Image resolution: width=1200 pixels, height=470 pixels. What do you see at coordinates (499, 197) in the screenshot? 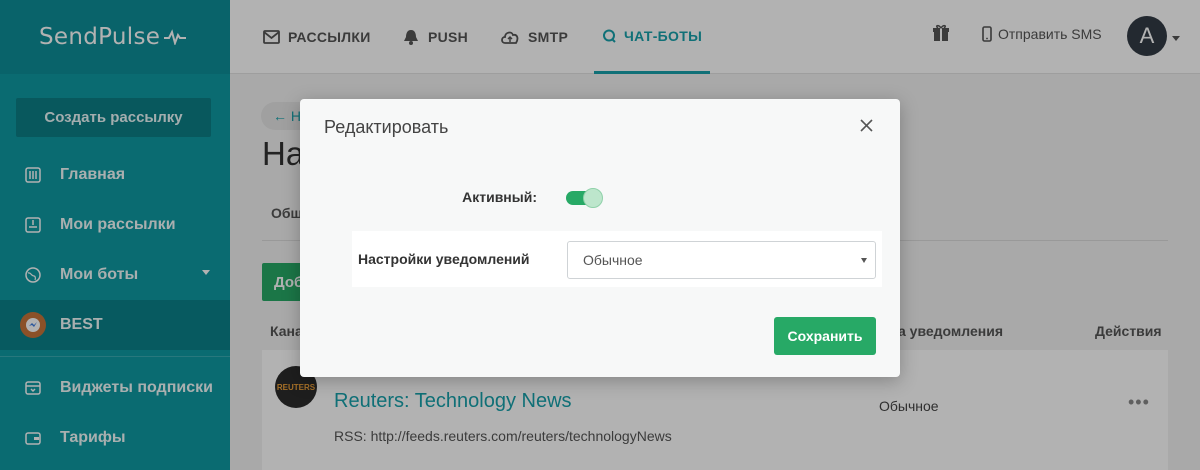
I see `active-label: Активный:` at bounding box center [499, 197].